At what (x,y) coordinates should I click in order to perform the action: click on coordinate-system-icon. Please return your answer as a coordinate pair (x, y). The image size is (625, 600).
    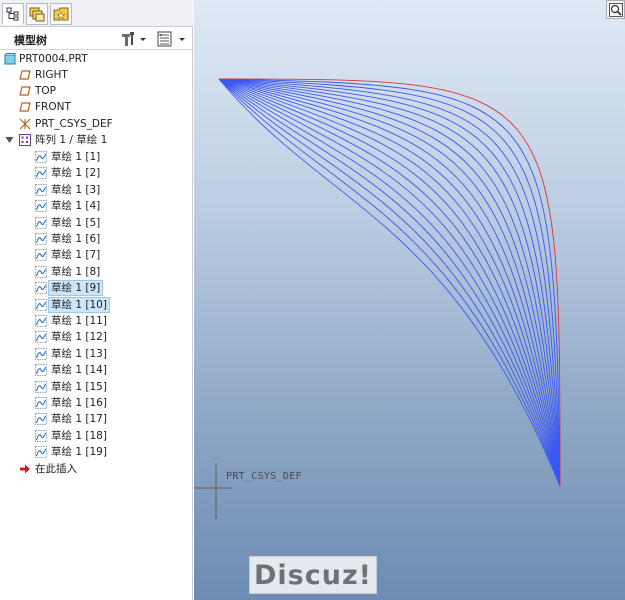
    Looking at the image, I should click on (25, 124).